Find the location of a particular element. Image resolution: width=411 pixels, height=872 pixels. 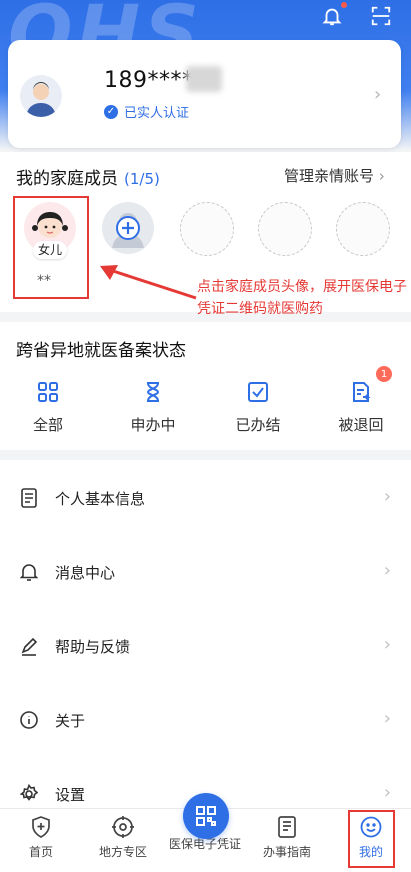

qr-code-icon is located at coordinates (206, 816).